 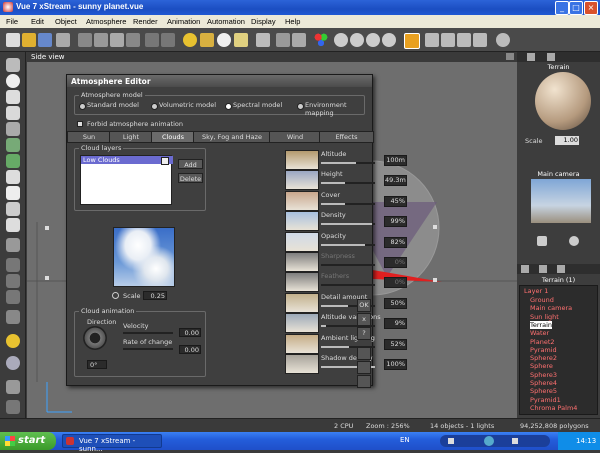 What do you see at coordinates (283, 40) in the screenshot?
I see `brush-icon` at bounding box center [283, 40].